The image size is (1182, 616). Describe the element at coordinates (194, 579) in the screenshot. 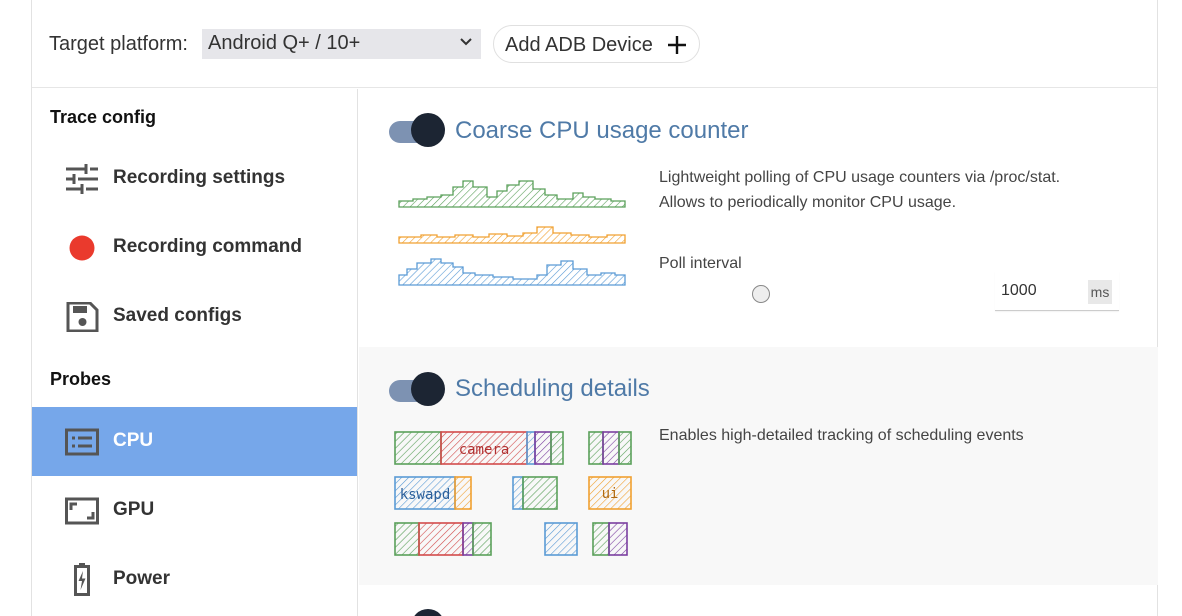

I see `sidebar-item-power: Power` at that location.